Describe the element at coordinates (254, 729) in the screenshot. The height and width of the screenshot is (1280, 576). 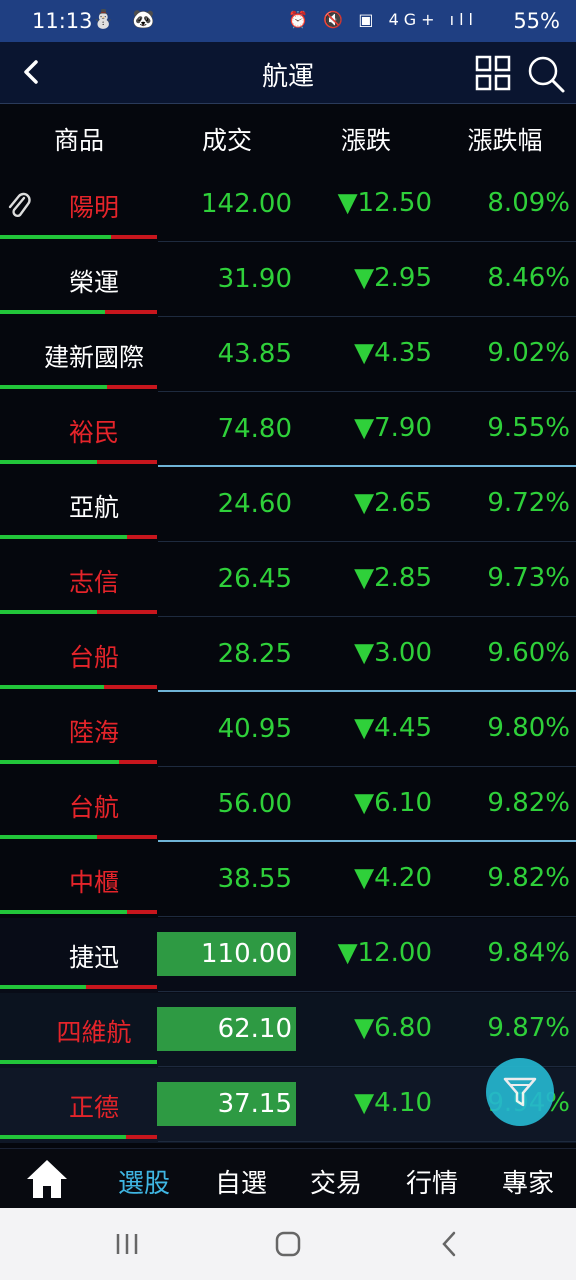
I see `stock-price: 40.95` at that location.